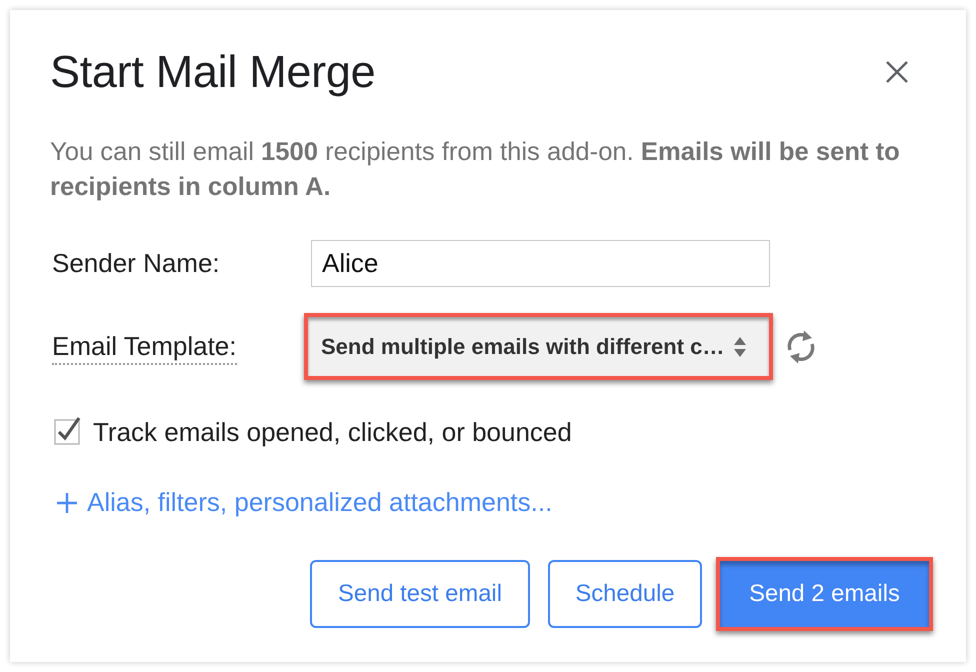  What do you see at coordinates (420, 594) in the screenshot?
I see `test-email-button: Send test email` at bounding box center [420, 594].